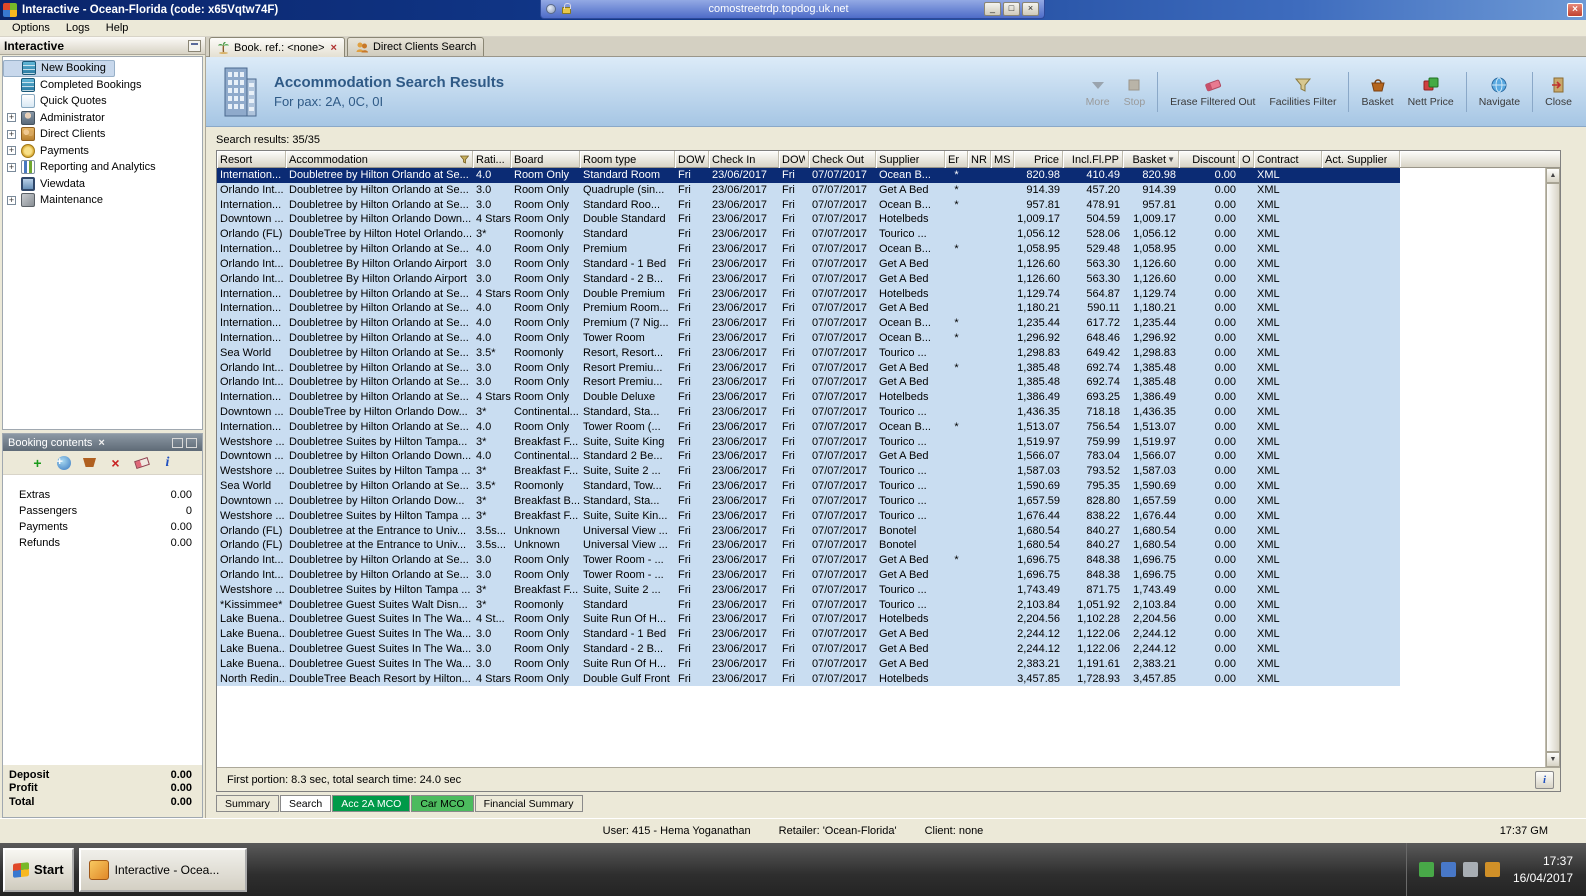 This screenshot has width=1586, height=896. What do you see at coordinates (1361, 159) in the screenshot?
I see `column-header-act-supplier: Act. Supplier` at bounding box center [1361, 159].